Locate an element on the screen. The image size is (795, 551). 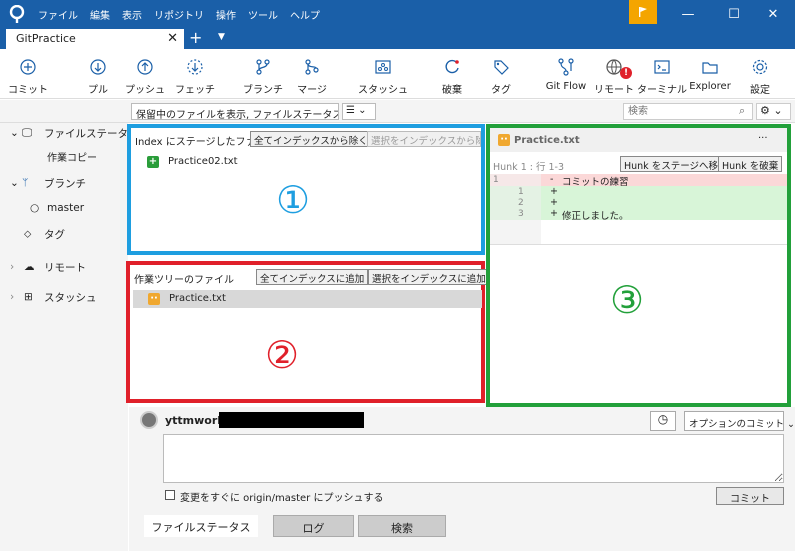
remote-button: リモート ! is located at coordinates (614, 74).